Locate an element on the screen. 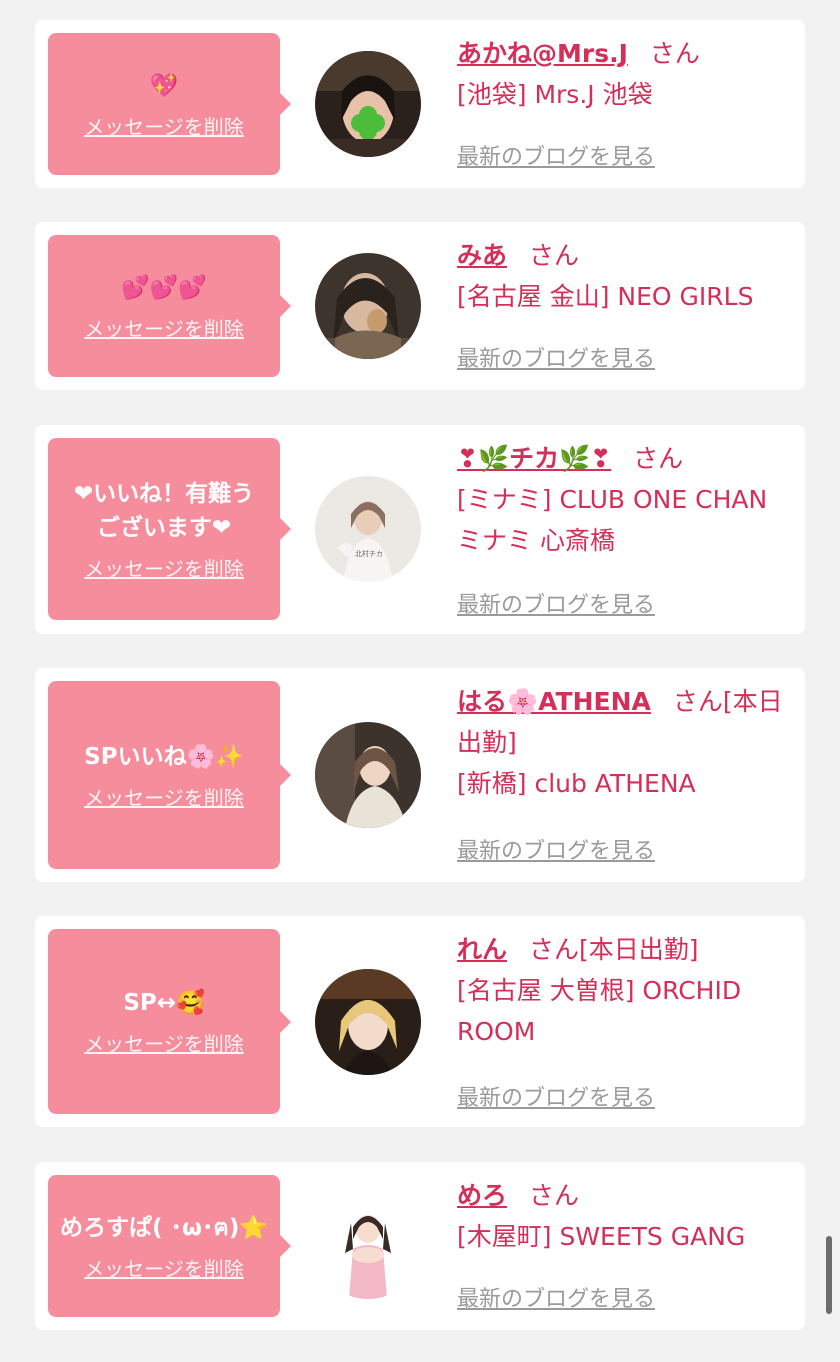  shop-text: [池袋] Mrs.J 池袋 is located at coordinates (555, 94).